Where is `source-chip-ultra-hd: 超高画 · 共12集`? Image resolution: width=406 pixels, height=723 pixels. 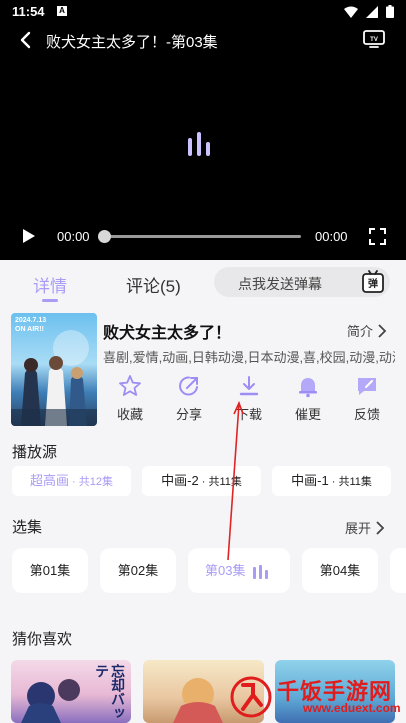
source-chip-ultra-hd: 超高画 · 共12集 is located at coordinates (71, 481).